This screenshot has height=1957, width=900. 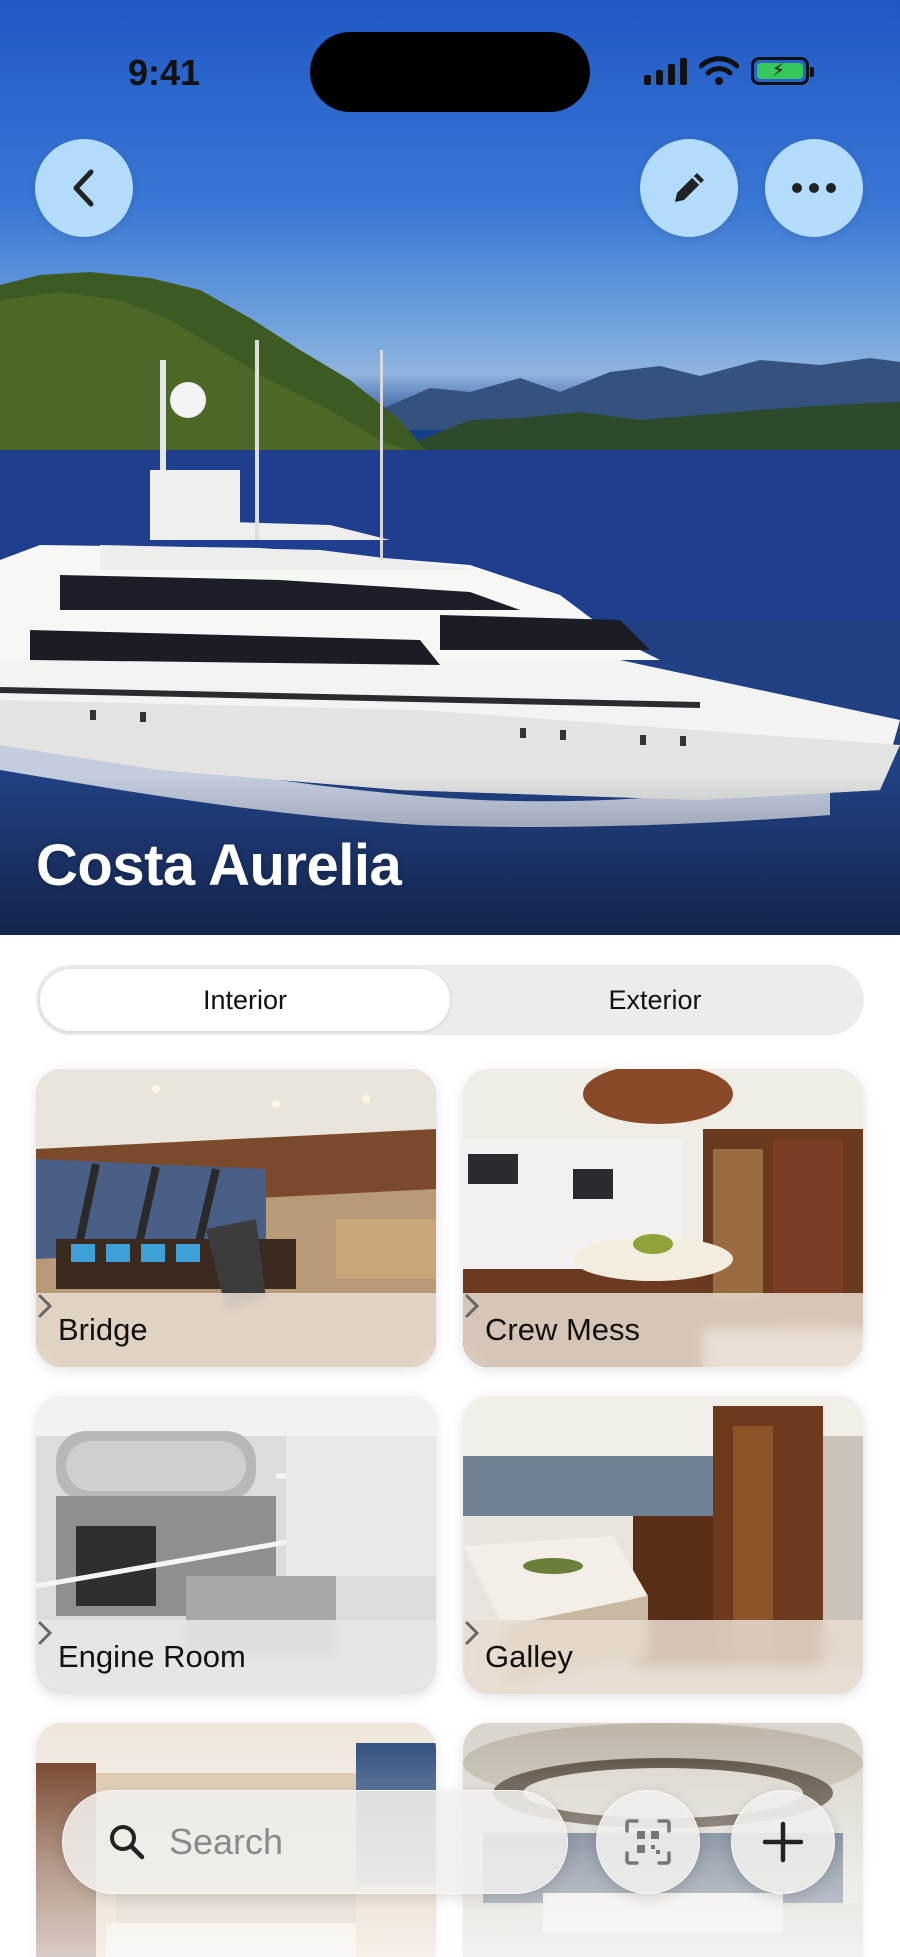 I want to click on qr-scan-icon, so click(x=648, y=1842).